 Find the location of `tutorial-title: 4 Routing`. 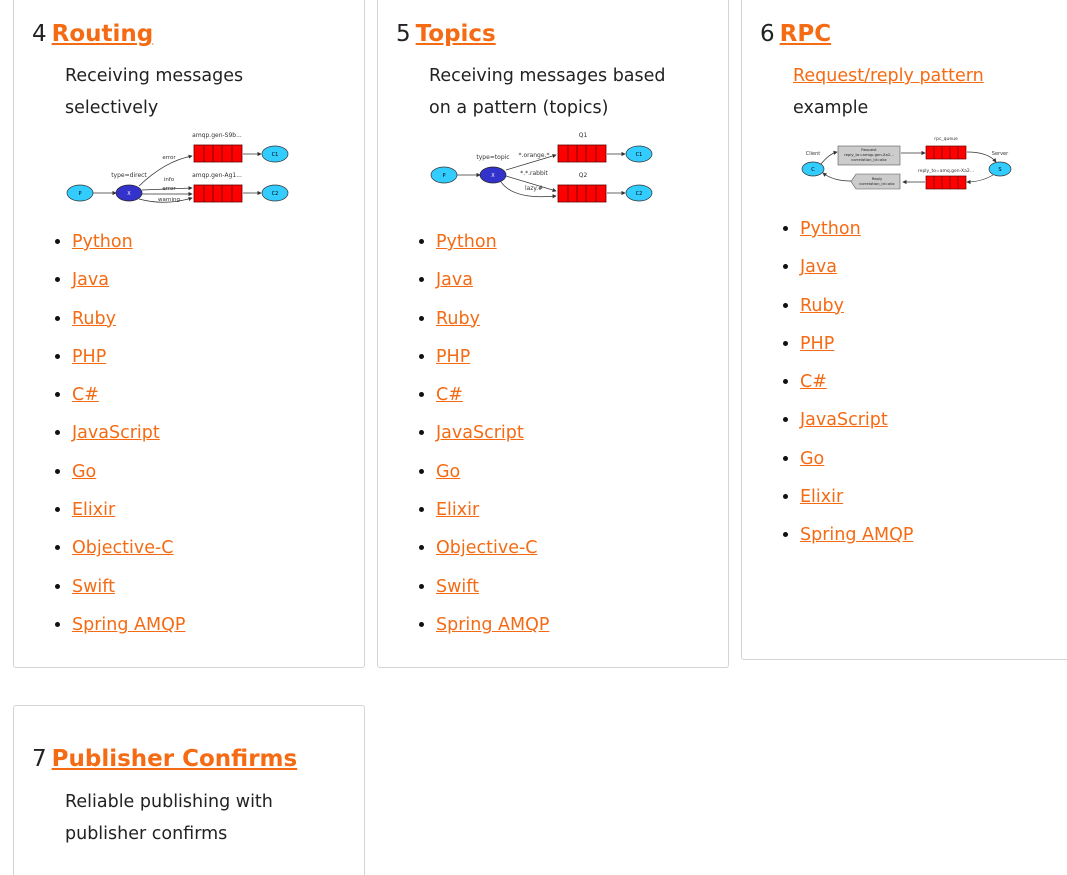

tutorial-title: 4 Routing is located at coordinates (92, 34).